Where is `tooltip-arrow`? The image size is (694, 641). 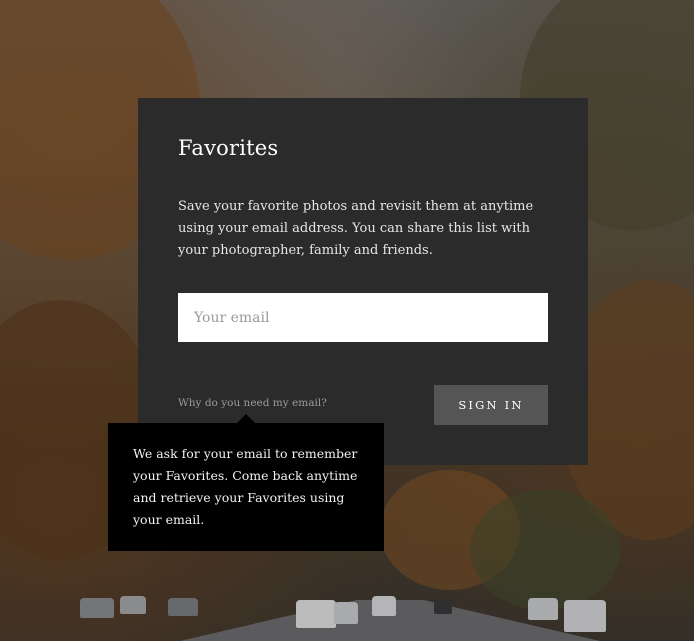
tooltip-arrow is located at coordinates (246, 418).